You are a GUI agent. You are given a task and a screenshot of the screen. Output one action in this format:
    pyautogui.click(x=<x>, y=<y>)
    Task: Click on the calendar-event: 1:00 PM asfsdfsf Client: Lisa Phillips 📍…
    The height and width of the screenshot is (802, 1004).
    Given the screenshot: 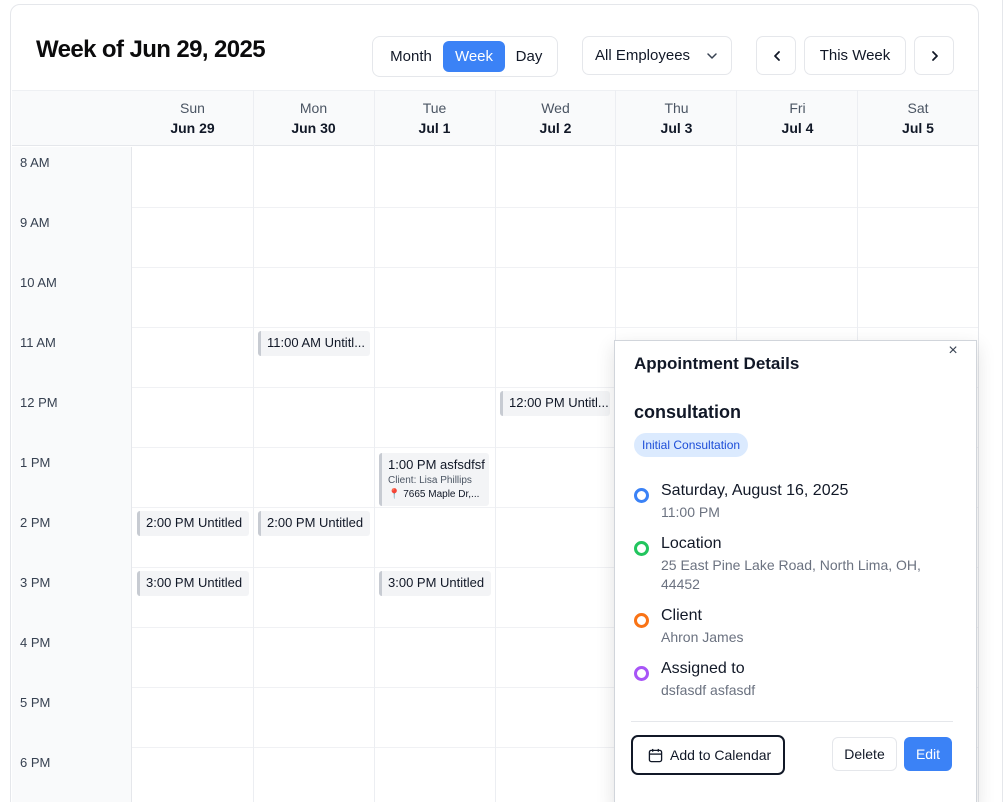 What is the action you would take?
    pyautogui.click(x=434, y=479)
    